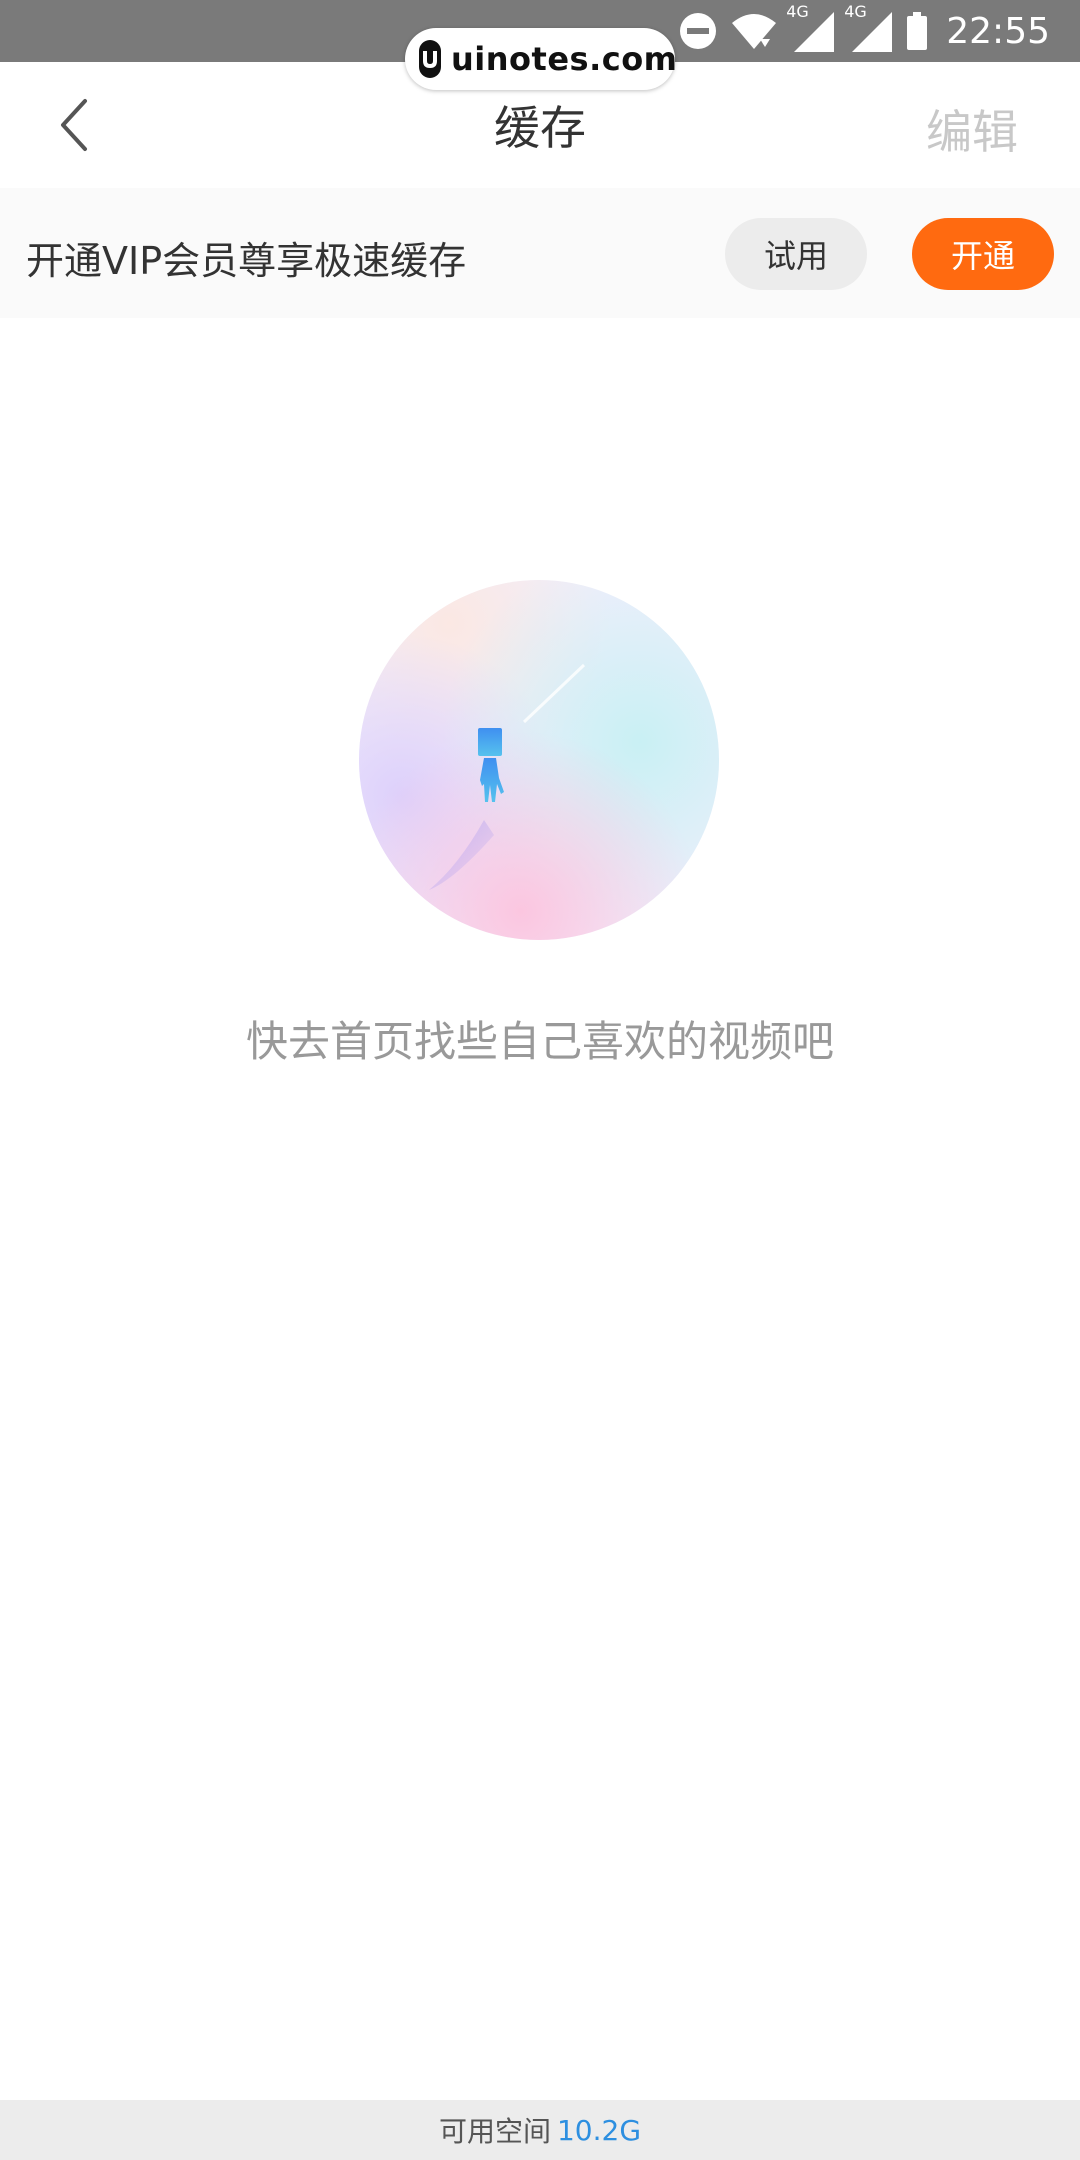 The height and width of the screenshot is (2160, 1080). Describe the element at coordinates (869, 28) in the screenshot. I see `signal-group-2: 4G` at that location.